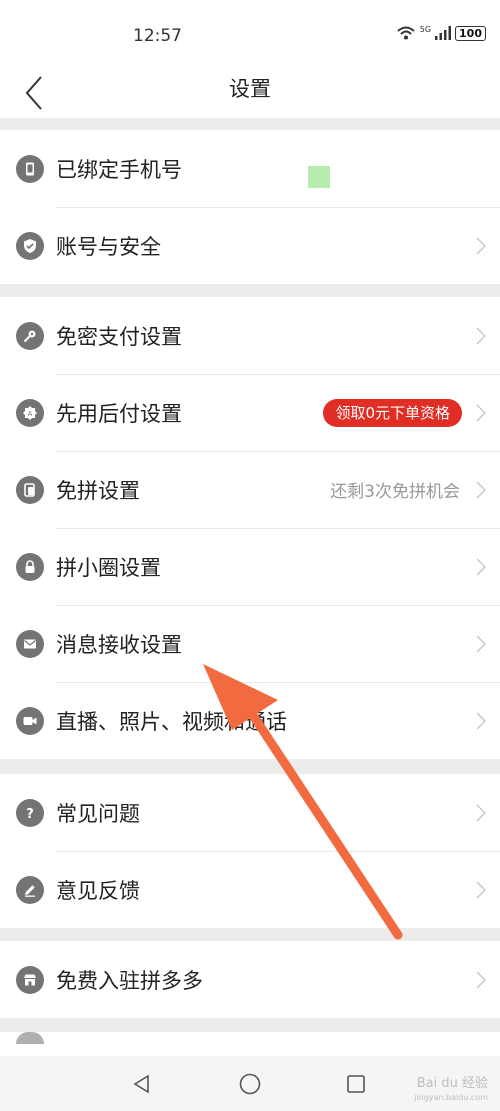 Image resolution: width=500 pixels, height=1111 pixels. I want to click on battery-icon: 100, so click(470, 33).